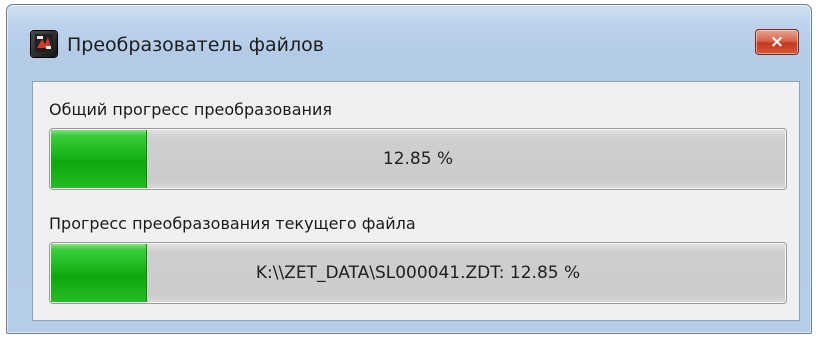 This screenshot has width=820, height=340. I want to click on overall-progress-text: 12.85 %, so click(418, 159).